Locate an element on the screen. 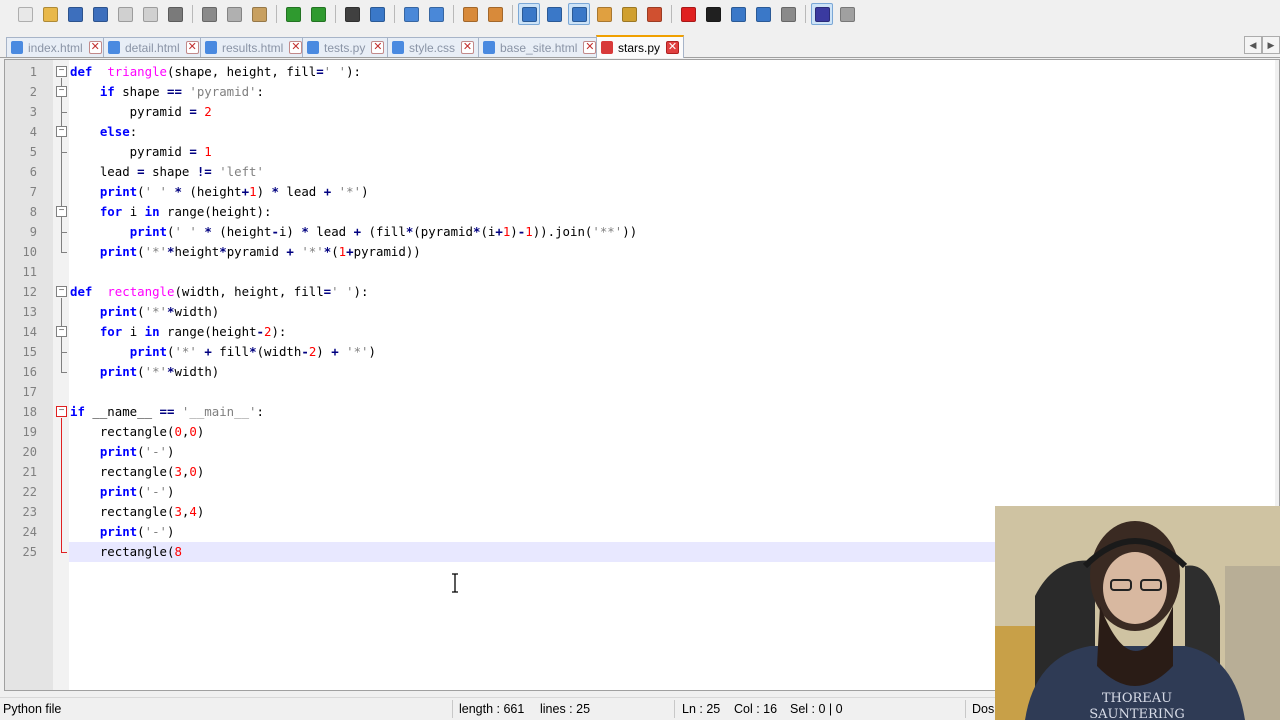  code-line: 17 is located at coordinates (642, 392).